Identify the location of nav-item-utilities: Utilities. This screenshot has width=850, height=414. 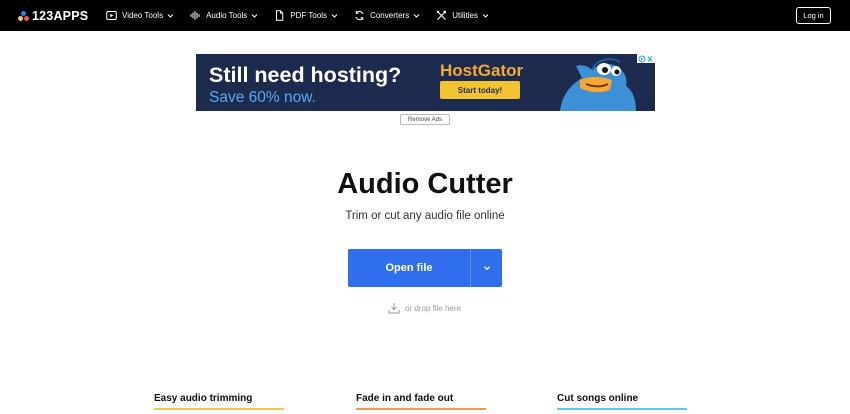
(462, 15).